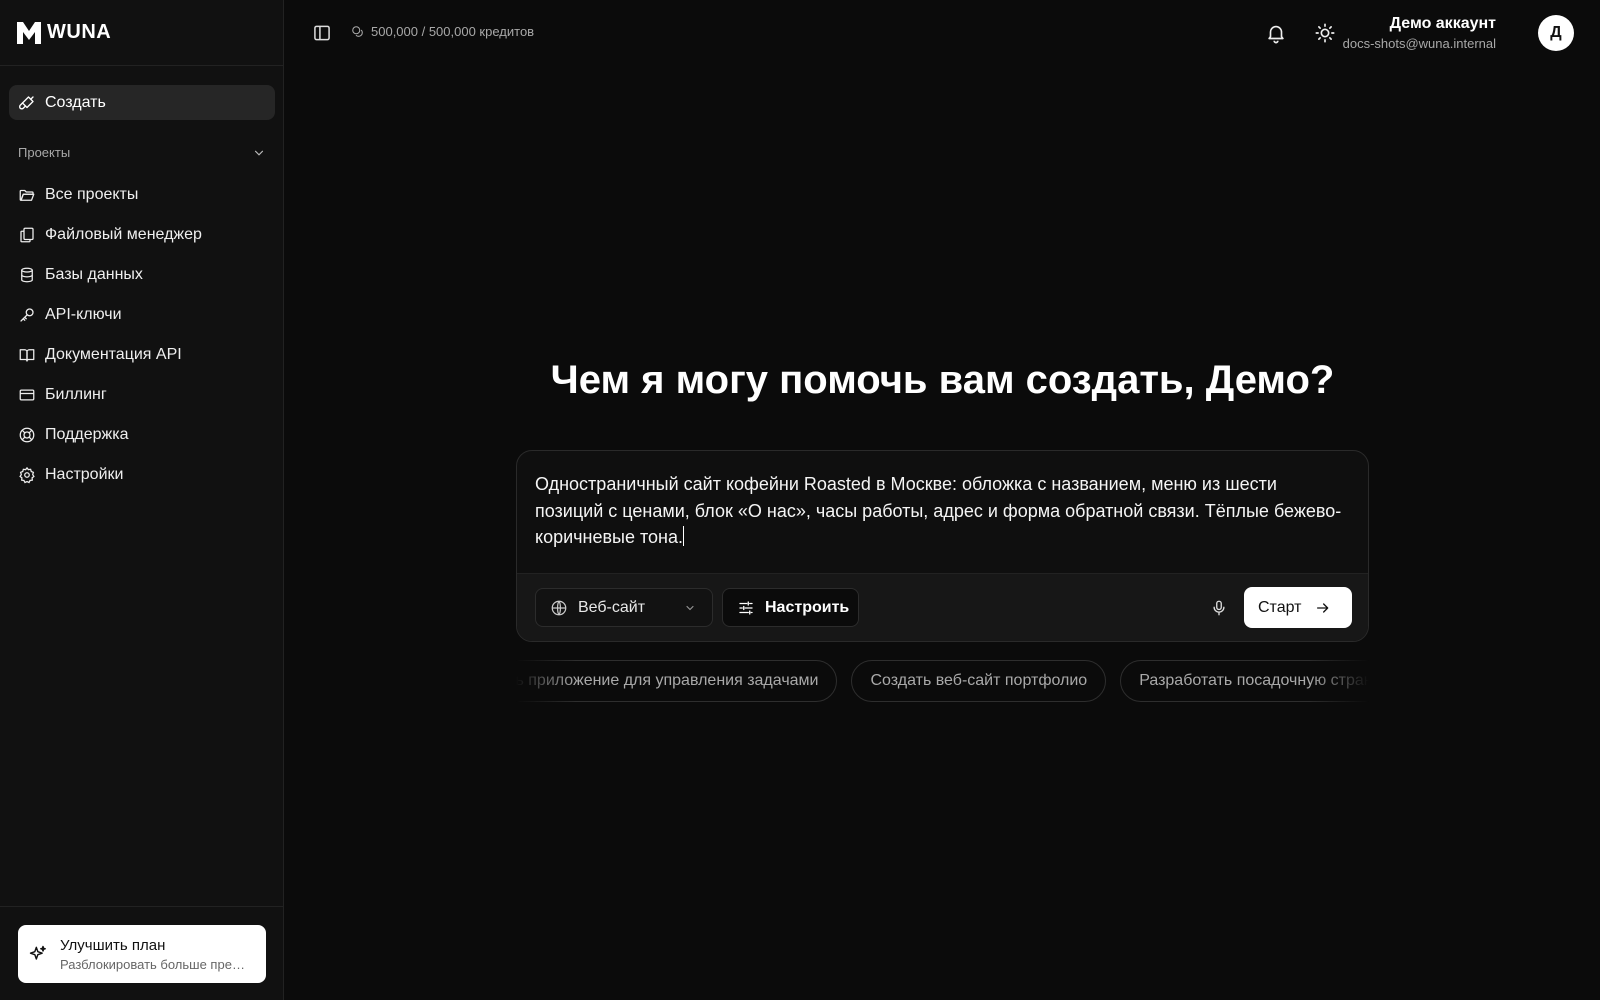  I want to click on start-button: Старт, so click(1298, 607).